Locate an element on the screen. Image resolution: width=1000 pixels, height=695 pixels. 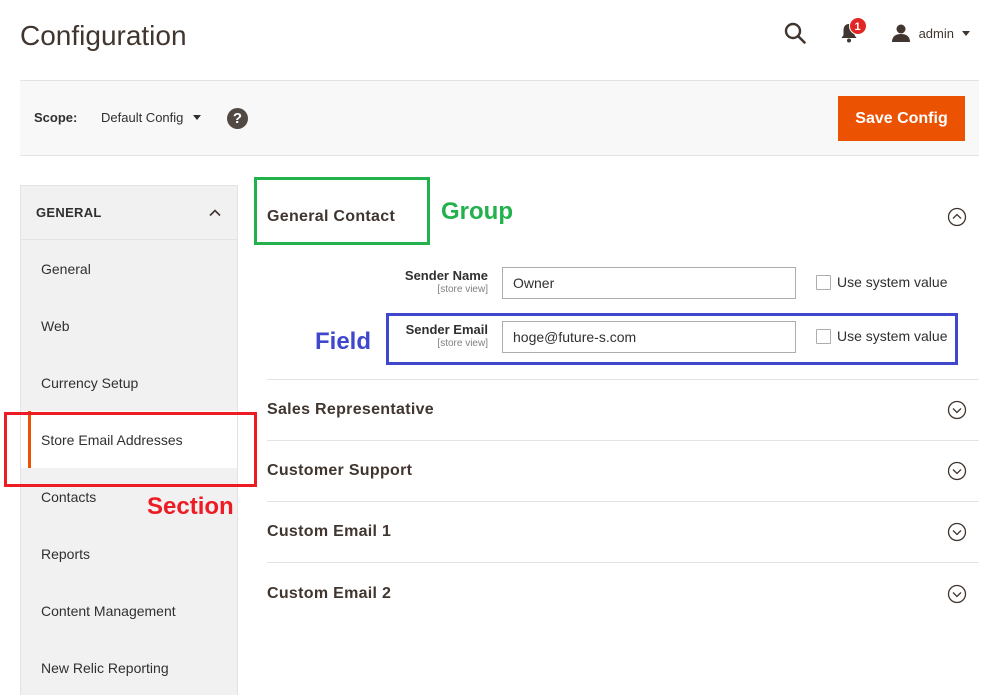
field-label-text: Sender Name is located at coordinates (446, 275).